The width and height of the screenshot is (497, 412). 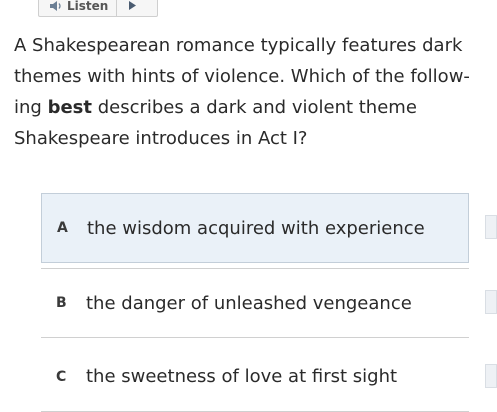 I want to click on play-icon, so click(x=132, y=5).